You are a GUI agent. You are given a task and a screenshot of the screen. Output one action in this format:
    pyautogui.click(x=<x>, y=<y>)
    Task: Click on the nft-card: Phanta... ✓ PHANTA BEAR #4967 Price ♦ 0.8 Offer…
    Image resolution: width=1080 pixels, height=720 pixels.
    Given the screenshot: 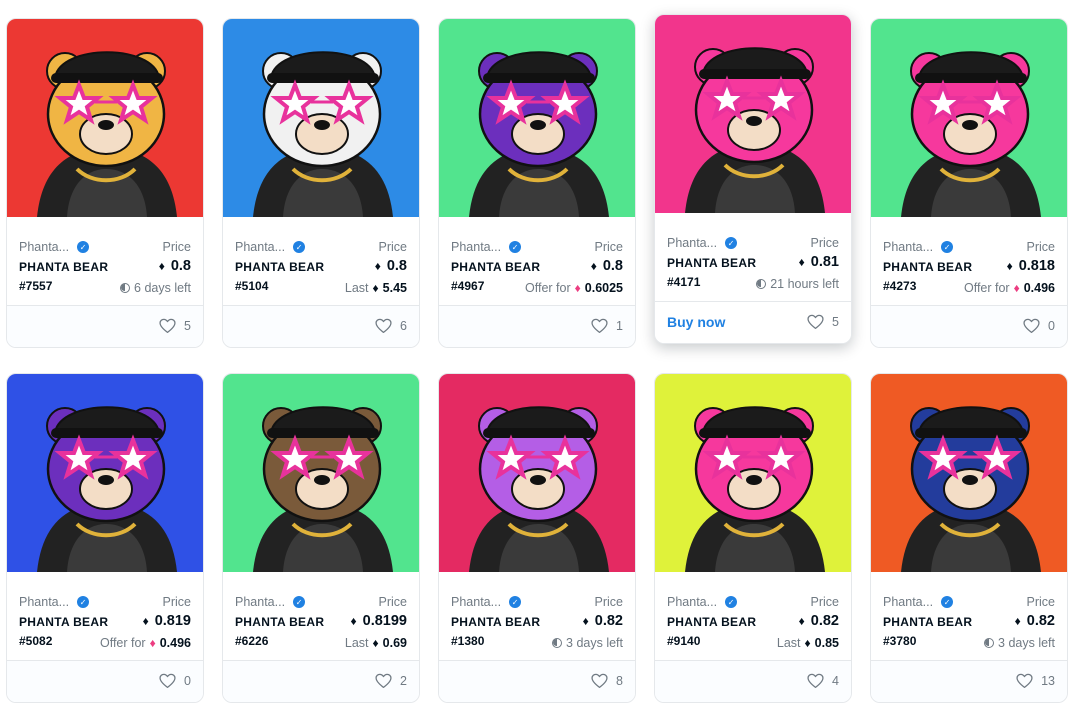 What is the action you would take?
    pyautogui.click(x=537, y=183)
    